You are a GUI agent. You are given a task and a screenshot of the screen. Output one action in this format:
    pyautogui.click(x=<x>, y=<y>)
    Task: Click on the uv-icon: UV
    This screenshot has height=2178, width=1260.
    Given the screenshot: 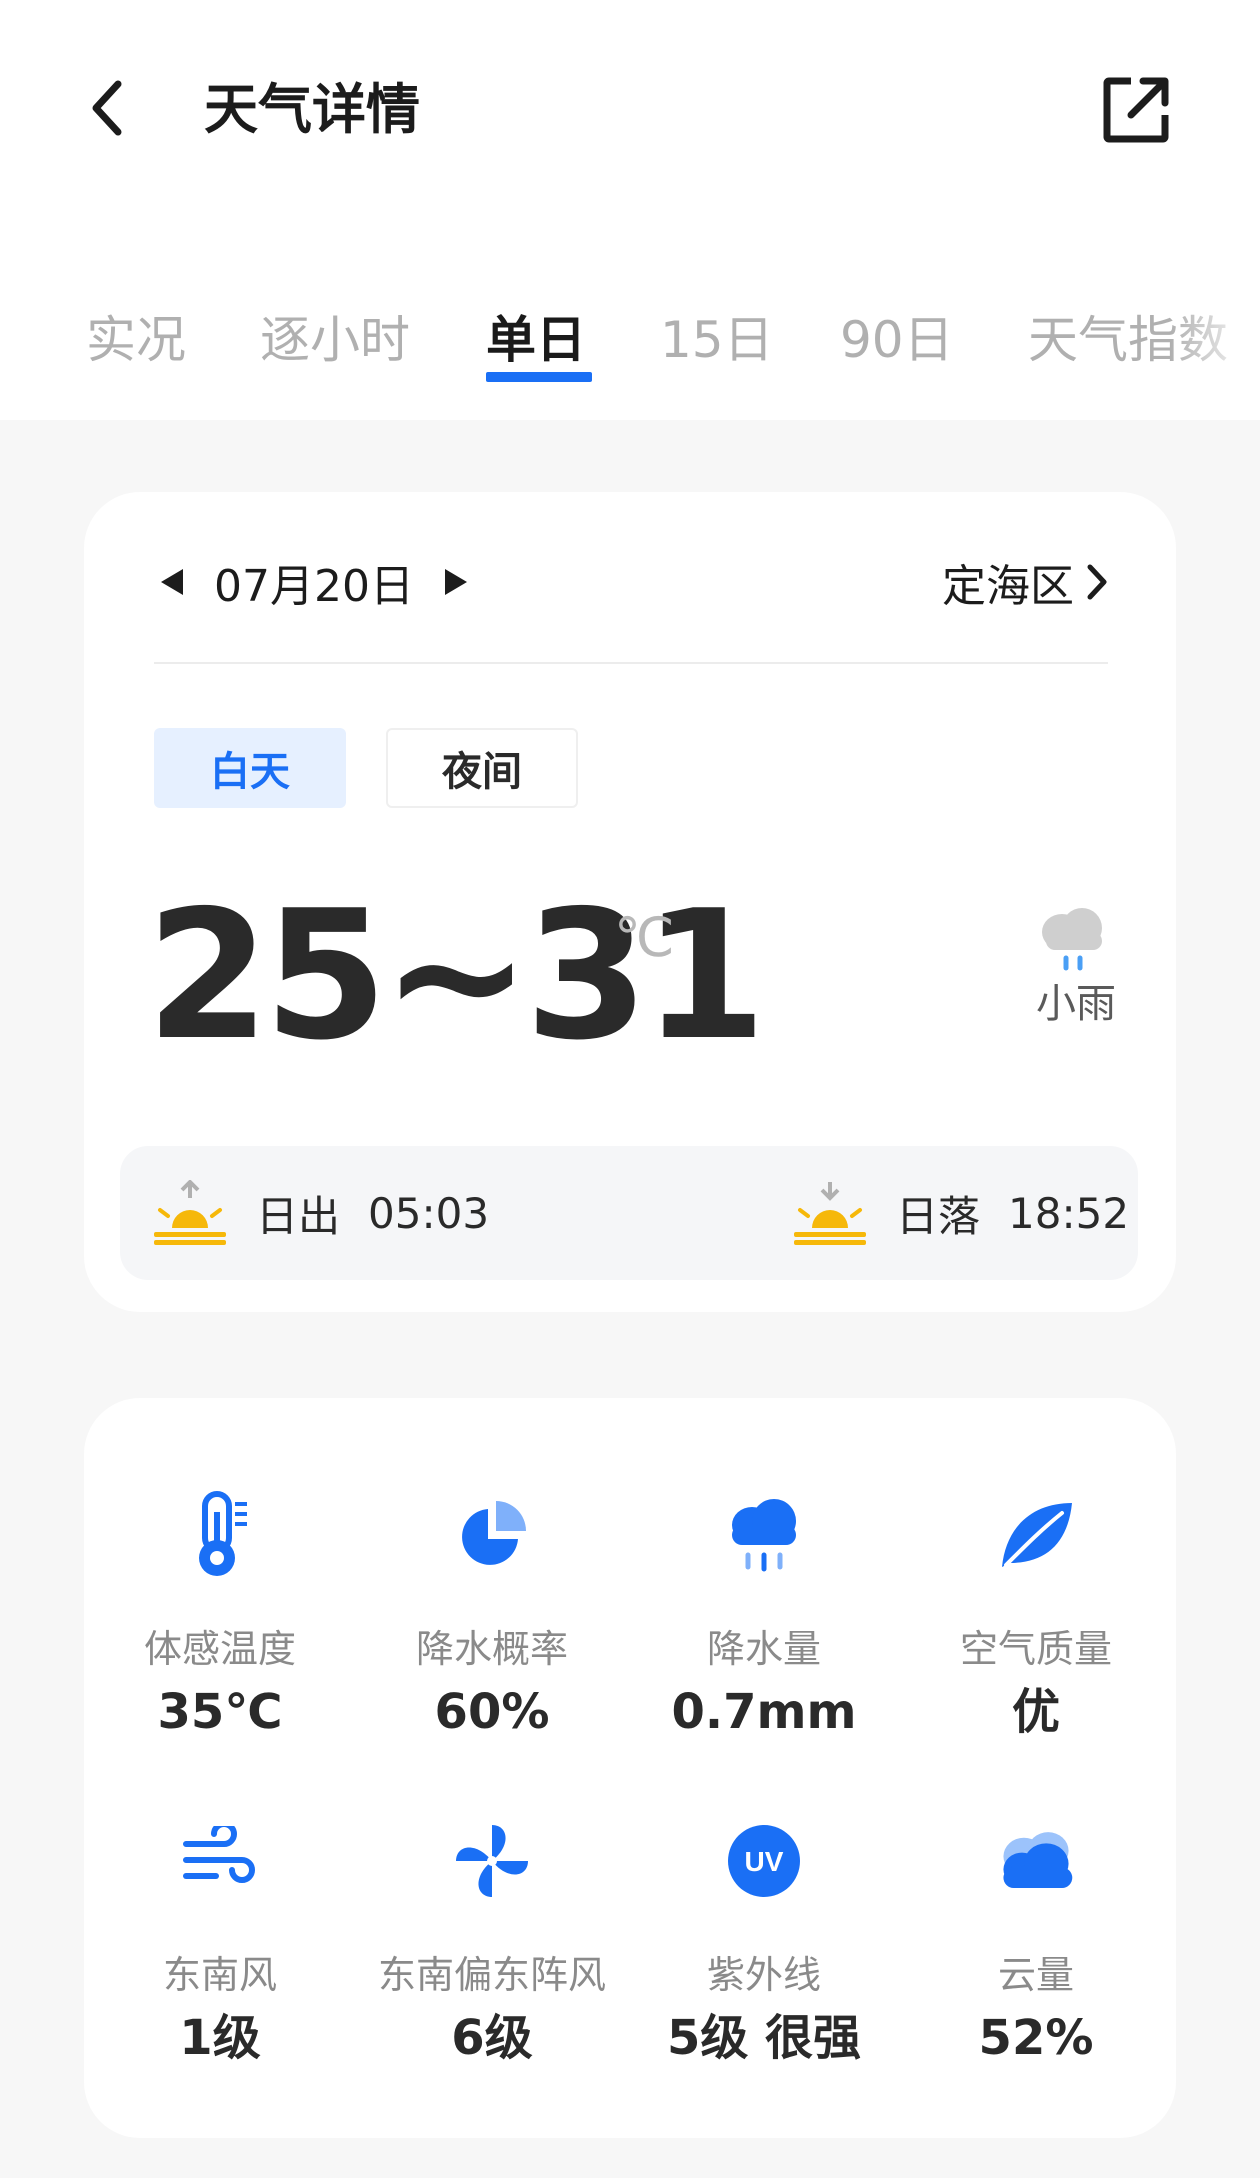 What is the action you would take?
    pyautogui.click(x=764, y=1861)
    